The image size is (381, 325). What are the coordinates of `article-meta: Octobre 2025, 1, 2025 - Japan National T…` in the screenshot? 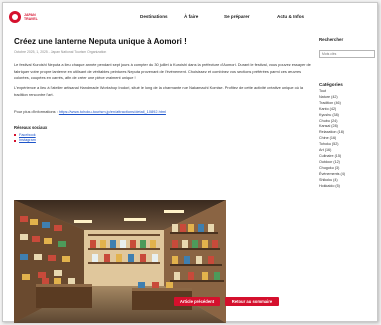 It's located at (60, 52).